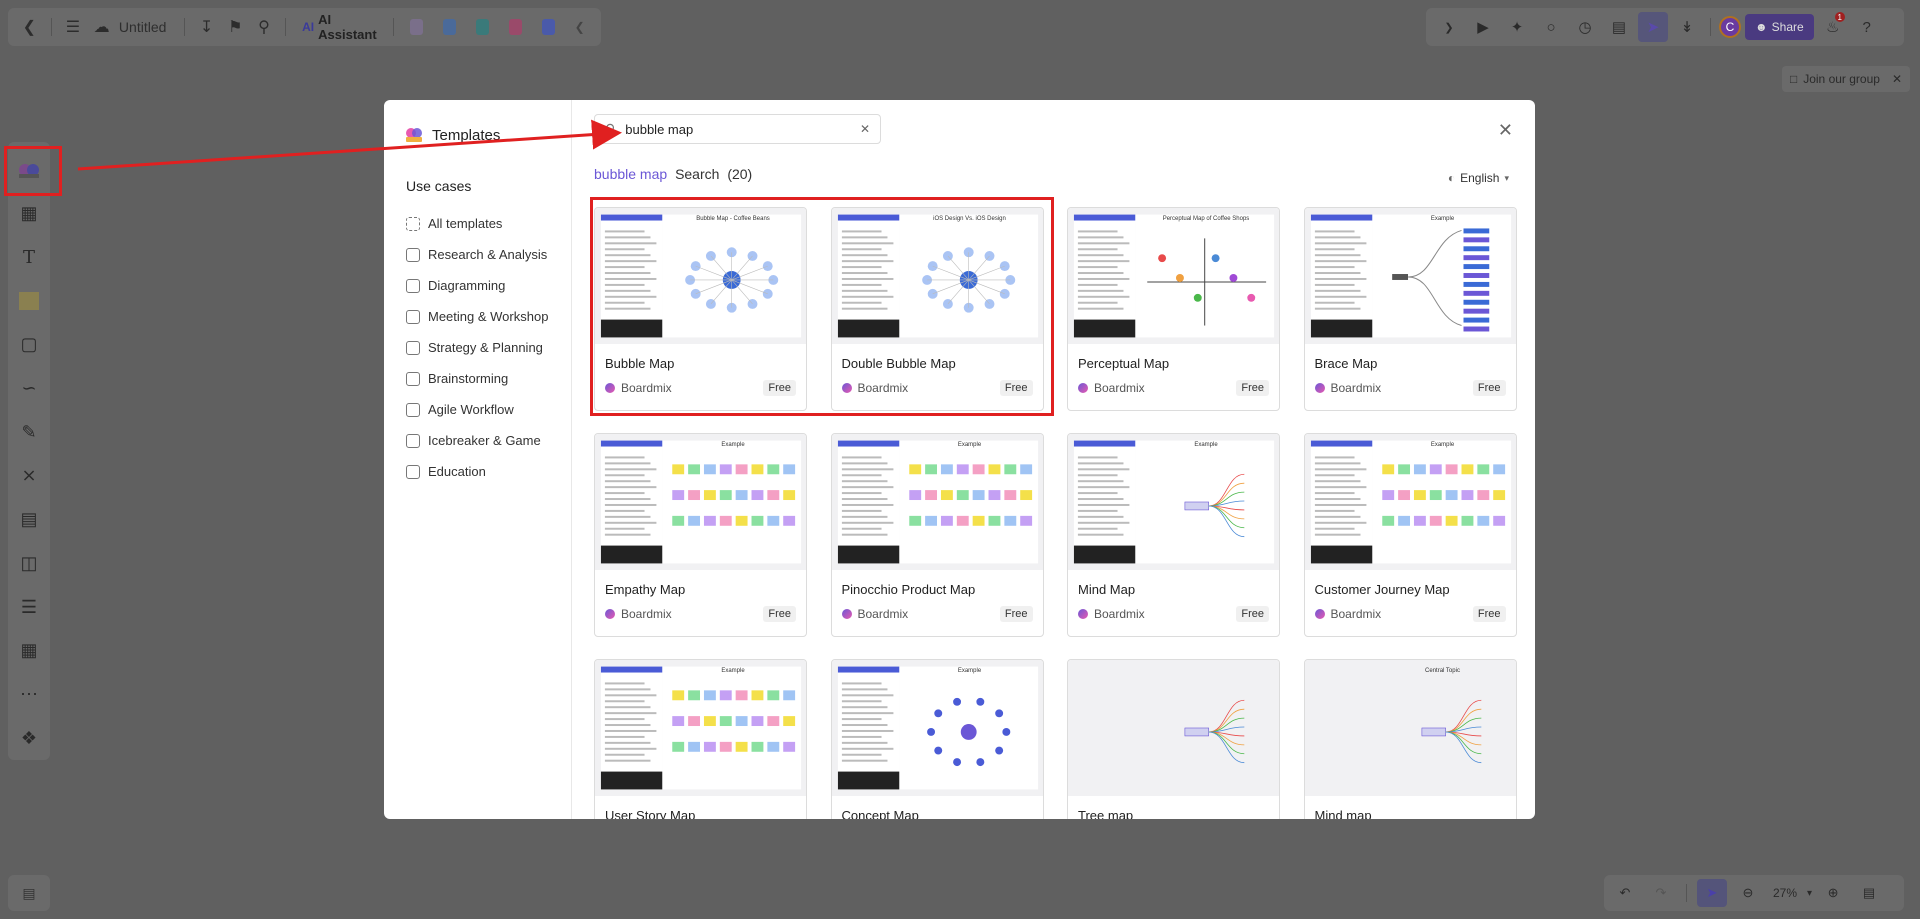 Image resolution: width=1920 pixels, height=919 pixels. What do you see at coordinates (1785, 893) in the screenshot?
I see `zoom-level: 27%` at bounding box center [1785, 893].